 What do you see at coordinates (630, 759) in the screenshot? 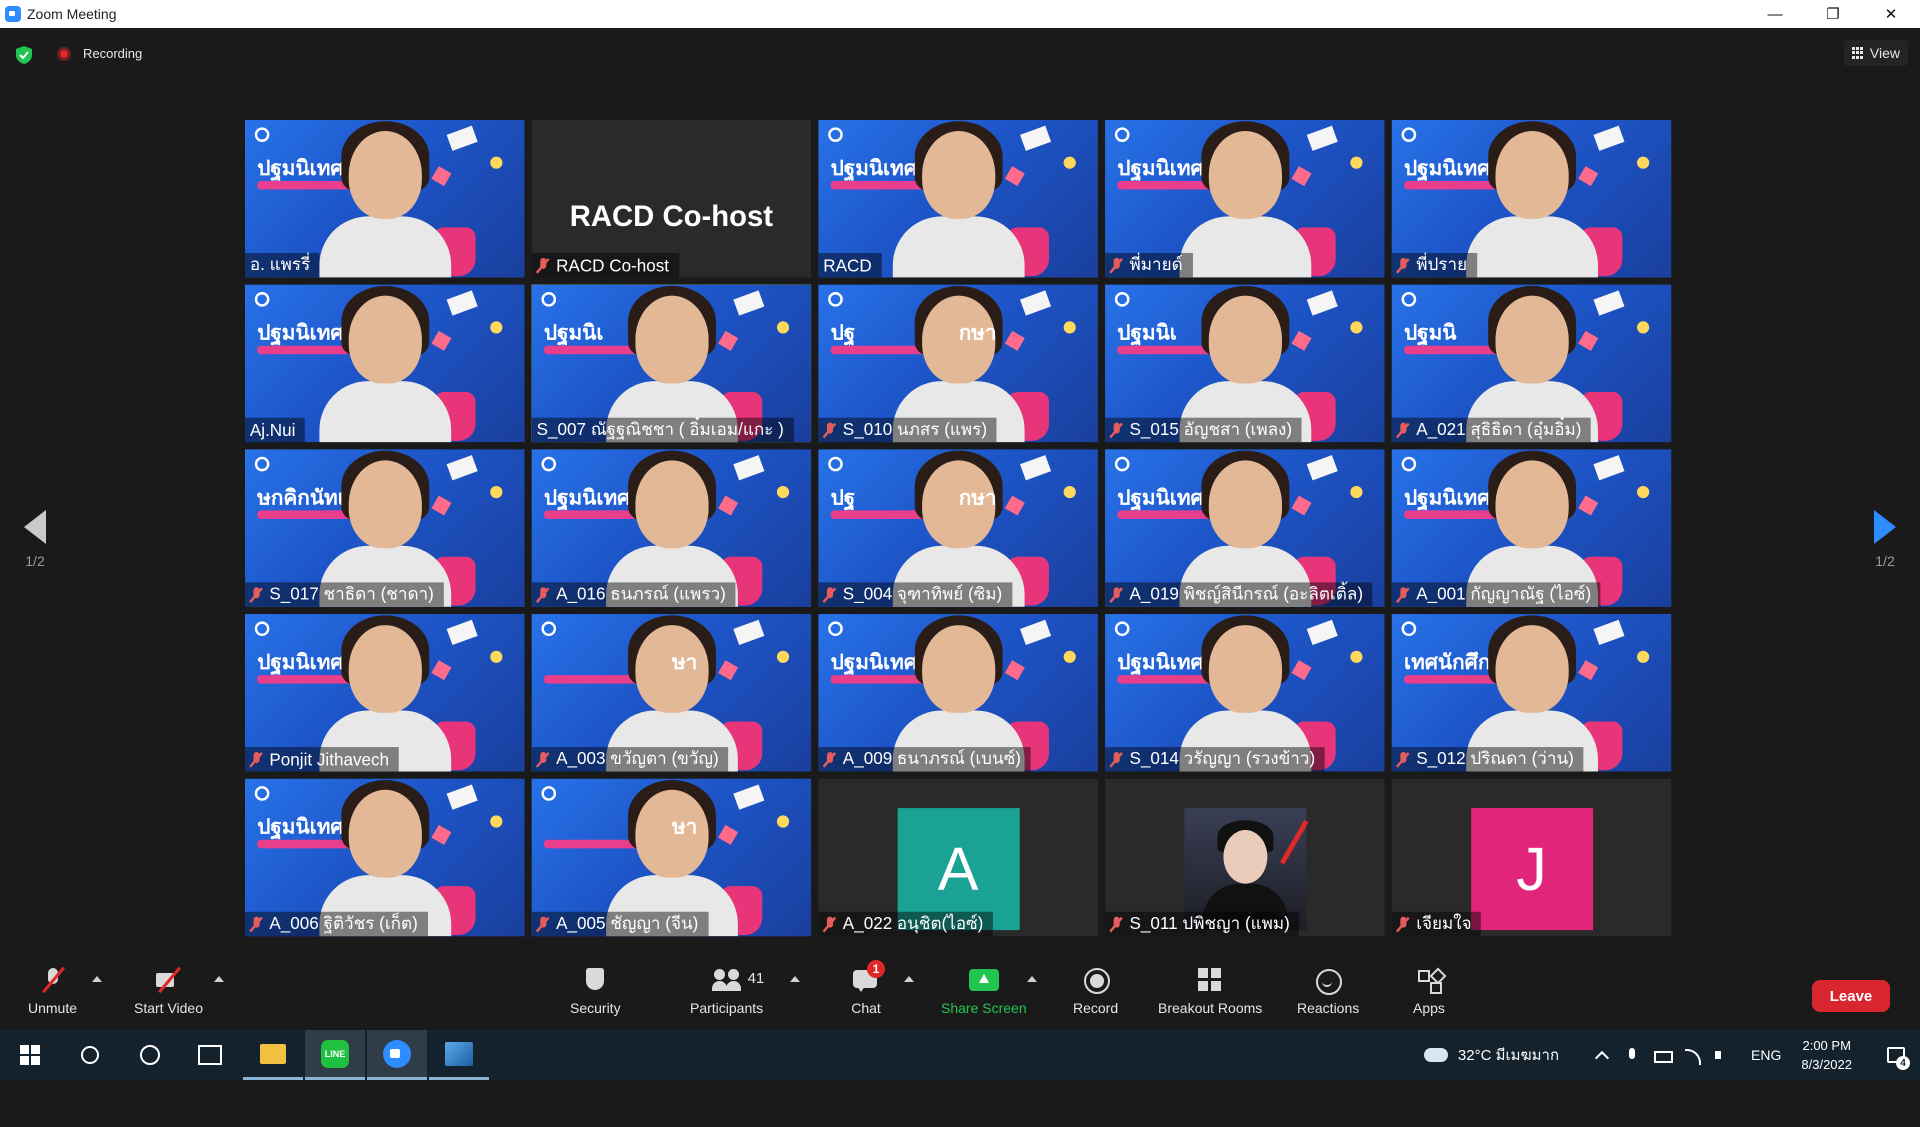
I see `participant-name-label: A_003 ขวัญตา (ขวัญ)` at bounding box center [630, 759].